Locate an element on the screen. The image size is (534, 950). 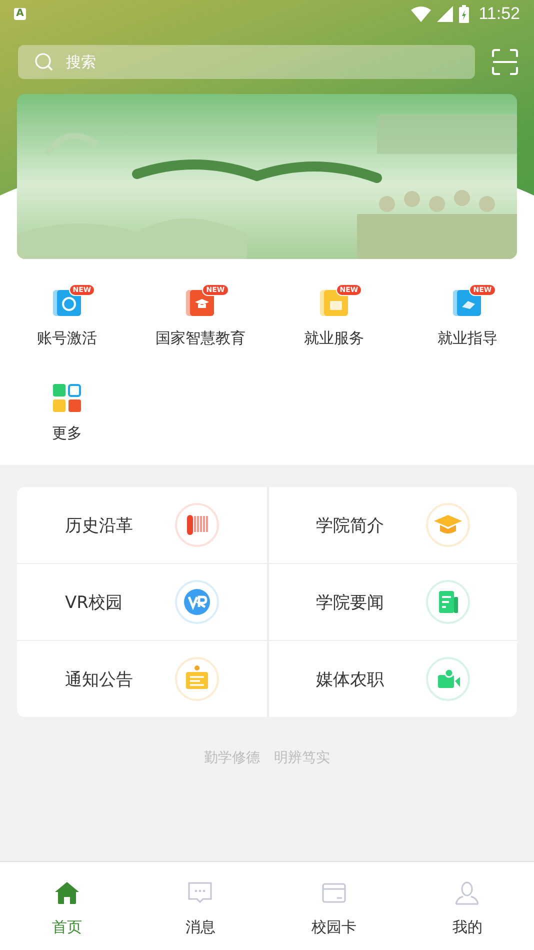
notice-board-icon is located at coordinates (197, 679).